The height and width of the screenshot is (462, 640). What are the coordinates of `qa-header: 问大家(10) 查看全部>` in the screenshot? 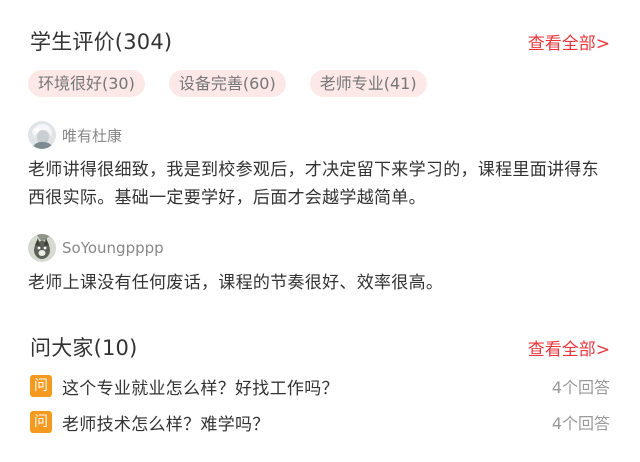 It's located at (320, 347).